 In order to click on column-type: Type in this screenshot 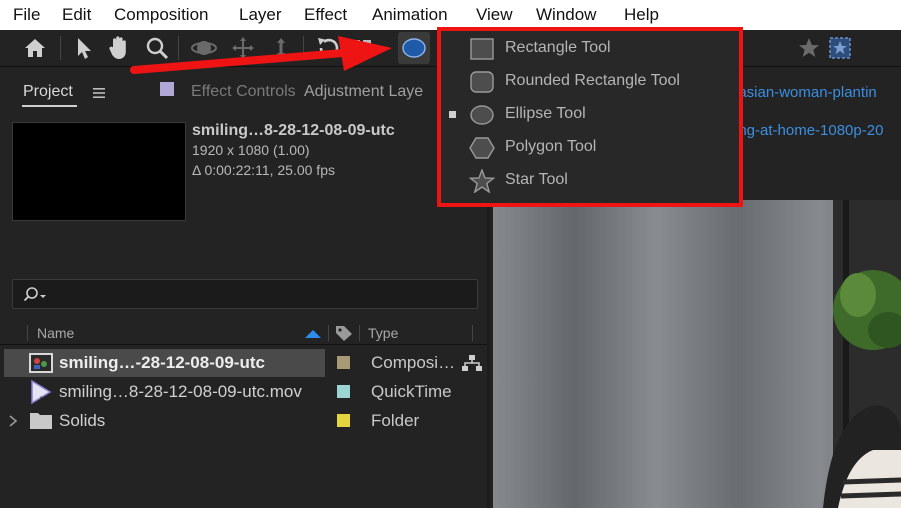, I will do `click(383, 333)`.